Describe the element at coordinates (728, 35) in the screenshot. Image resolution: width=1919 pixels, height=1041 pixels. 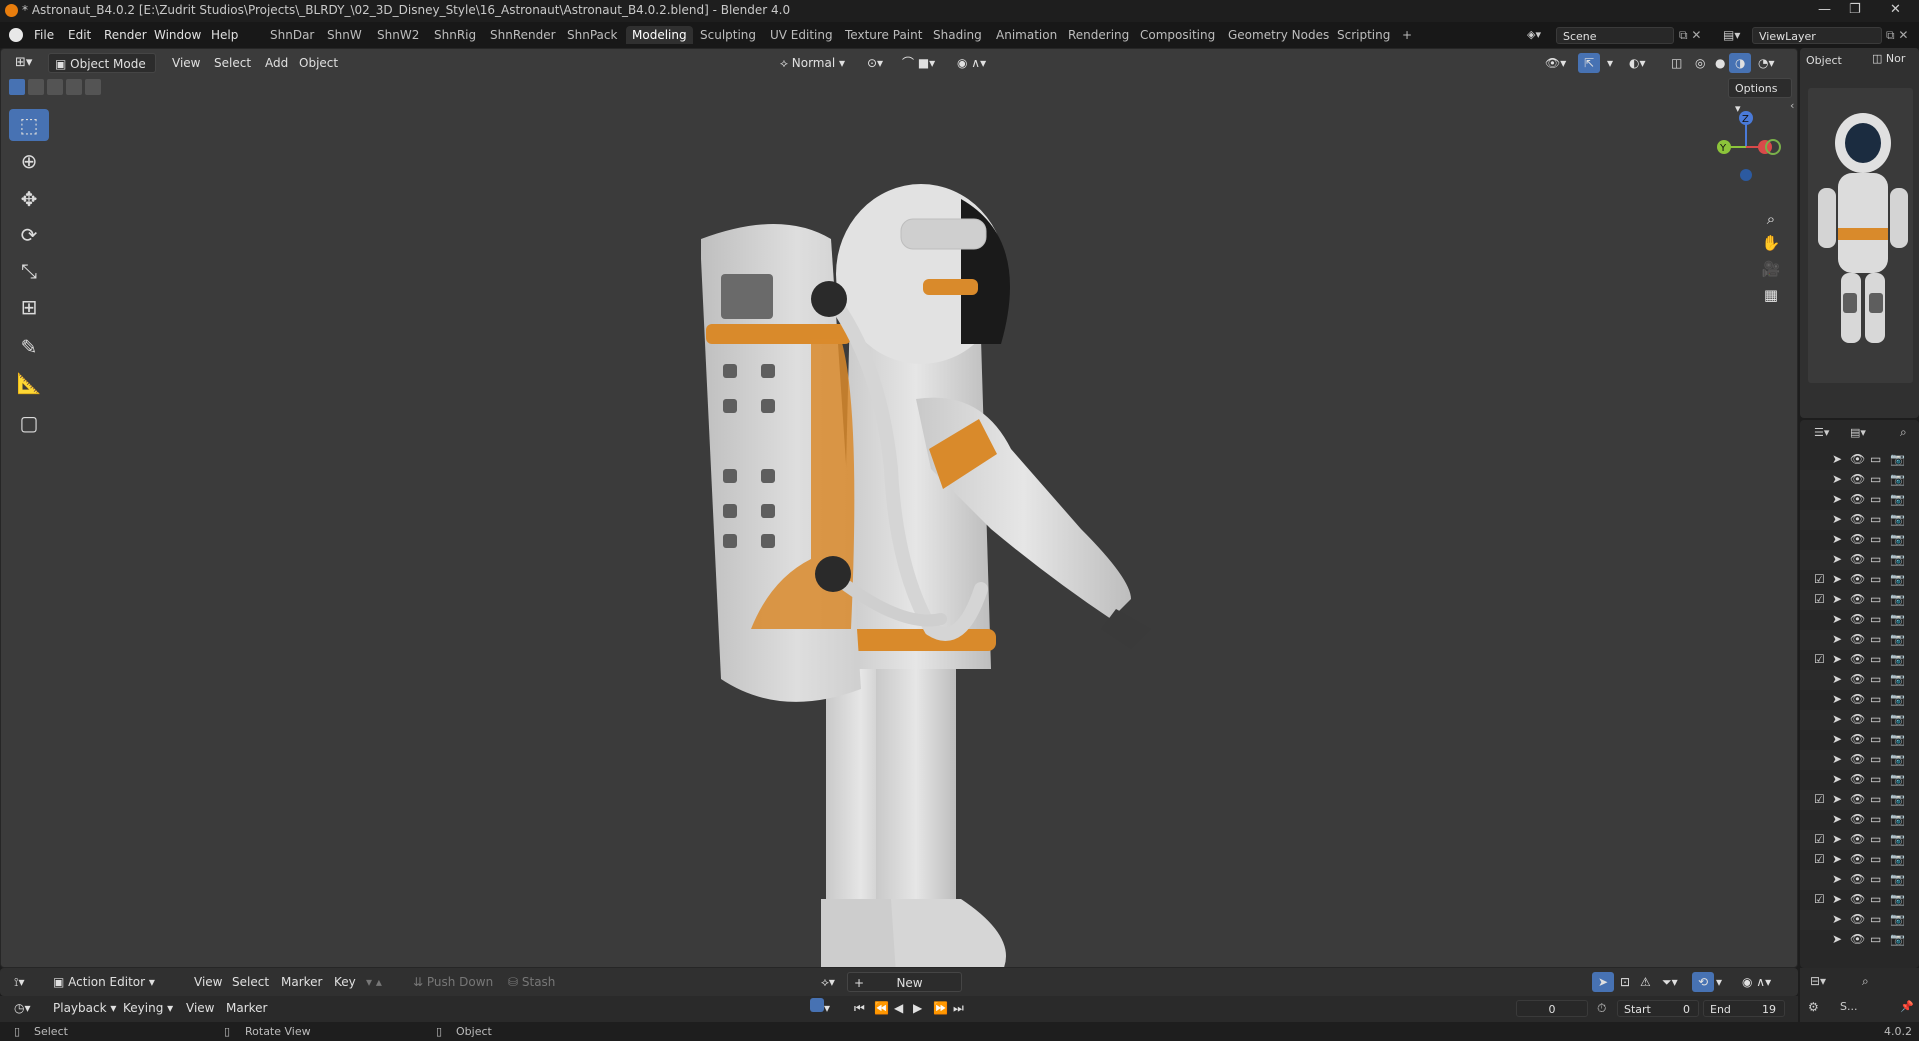
I see `tab-sculpting: Sculpting` at that location.